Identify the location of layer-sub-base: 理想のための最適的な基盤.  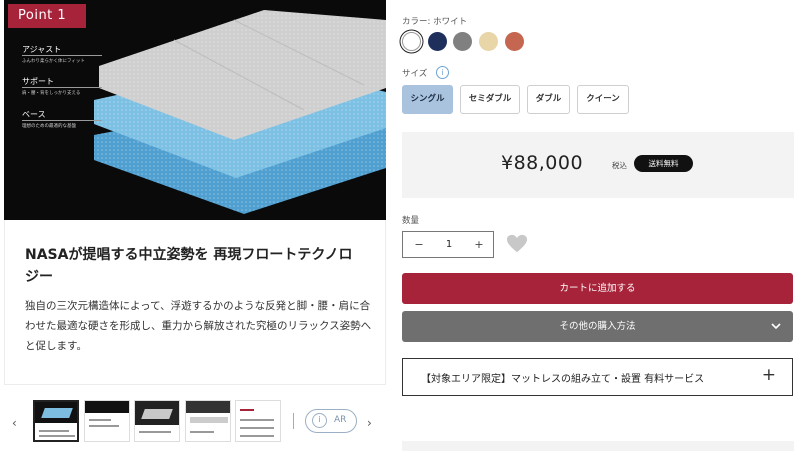
(49, 126).